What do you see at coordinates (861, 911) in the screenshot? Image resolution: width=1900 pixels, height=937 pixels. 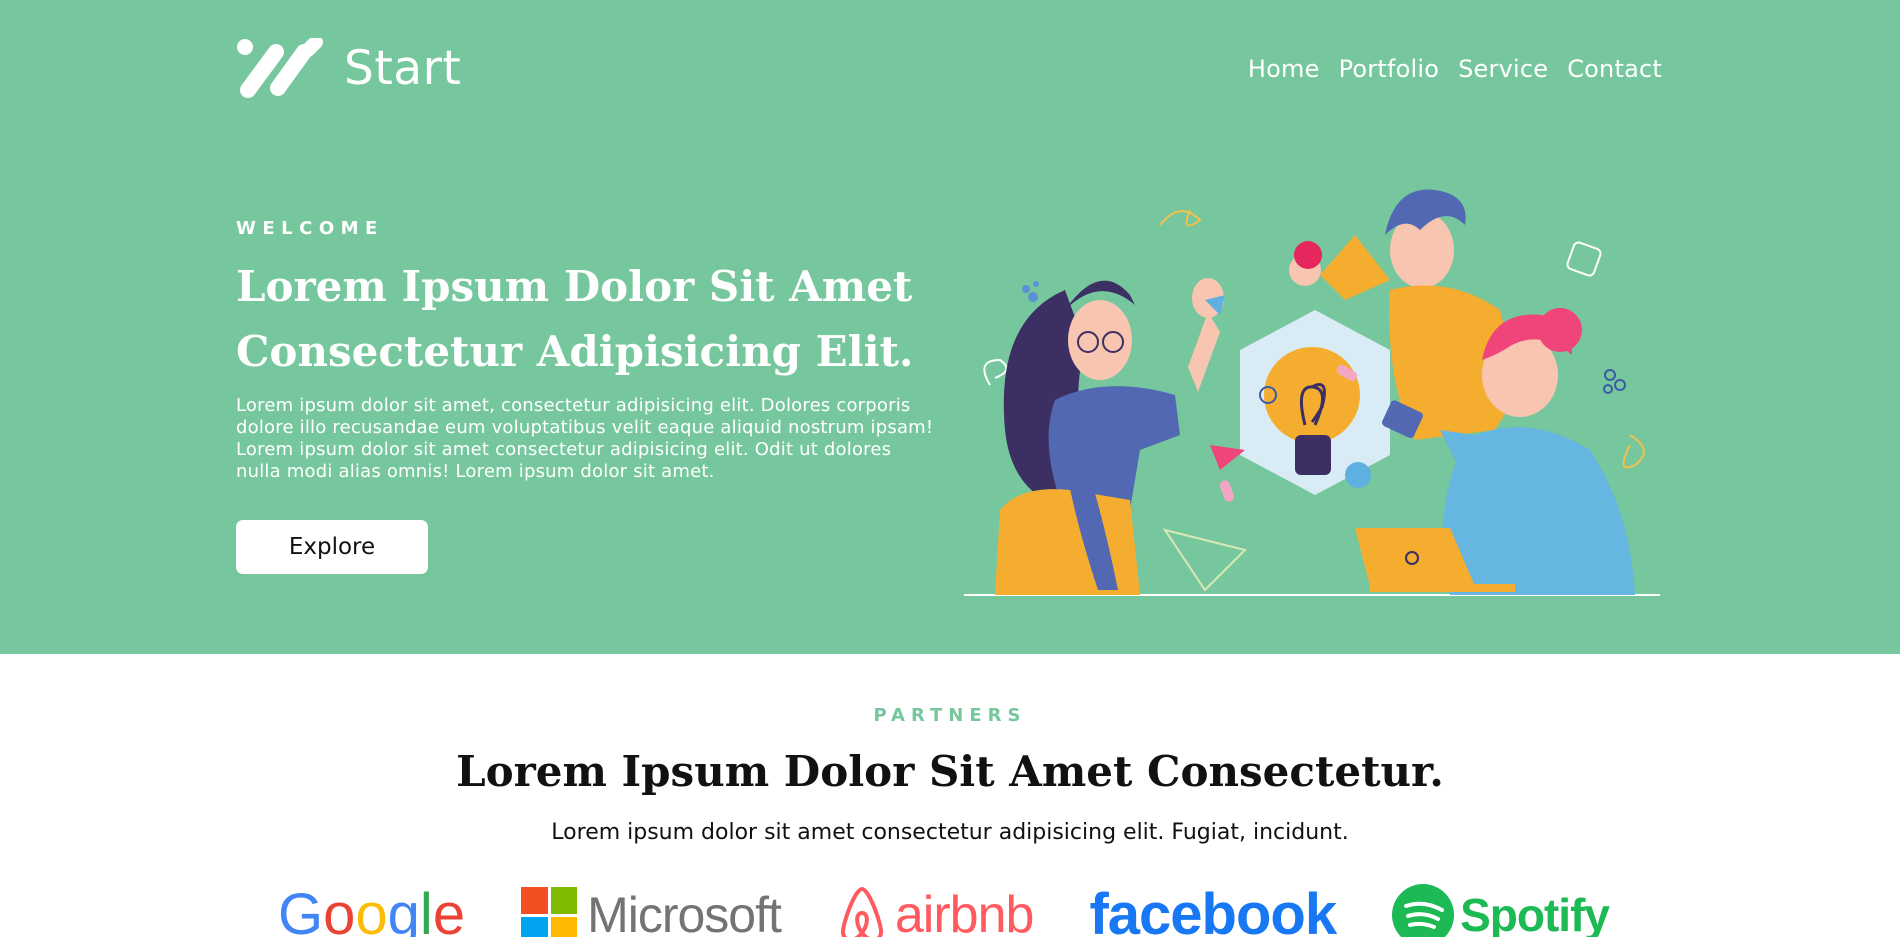 I see `airbnb-belo-icon` at bounding box center [861, 911].